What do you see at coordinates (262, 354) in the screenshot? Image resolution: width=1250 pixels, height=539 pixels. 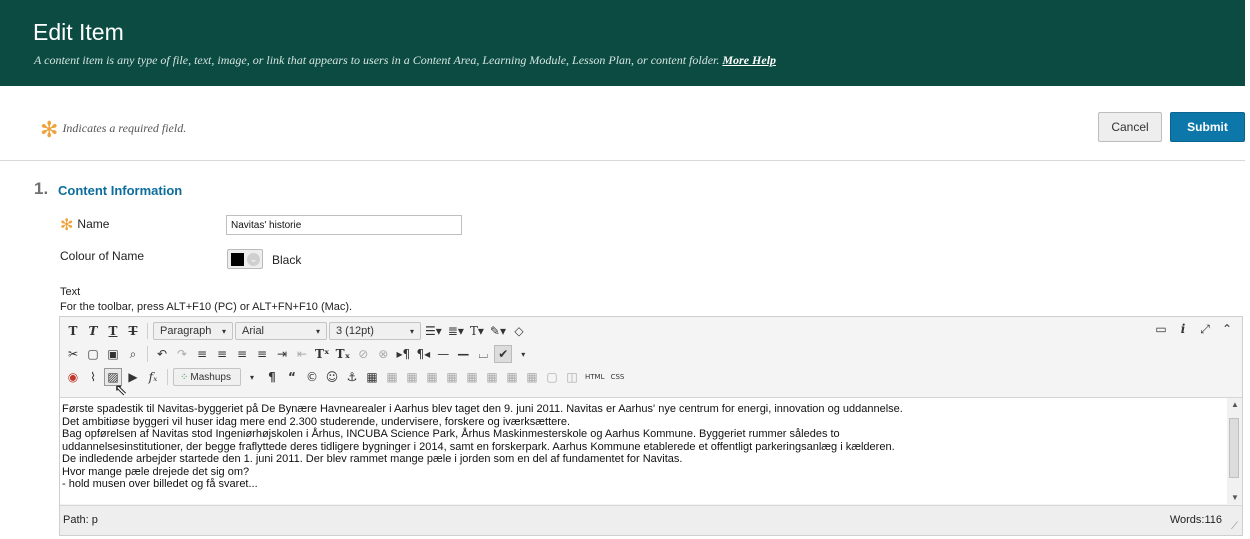 I see `align-justify-icon: ≡` at bounding box center [262, 354].